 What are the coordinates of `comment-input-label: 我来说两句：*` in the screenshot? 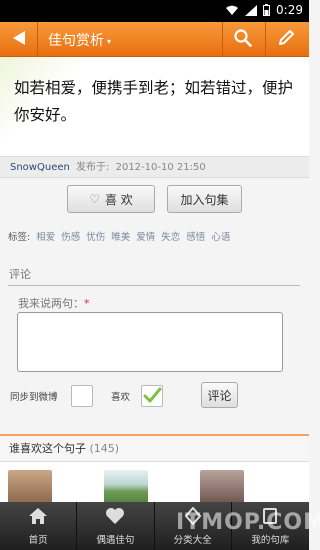 It's located at (54, 303).